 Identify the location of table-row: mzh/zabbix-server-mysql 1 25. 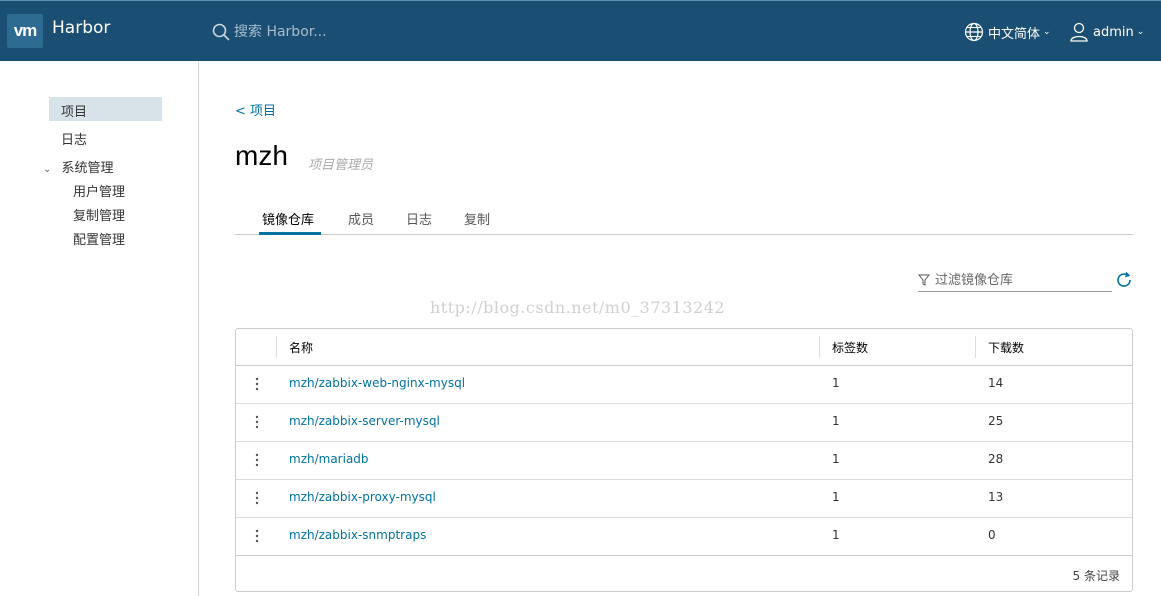
(684, 422).